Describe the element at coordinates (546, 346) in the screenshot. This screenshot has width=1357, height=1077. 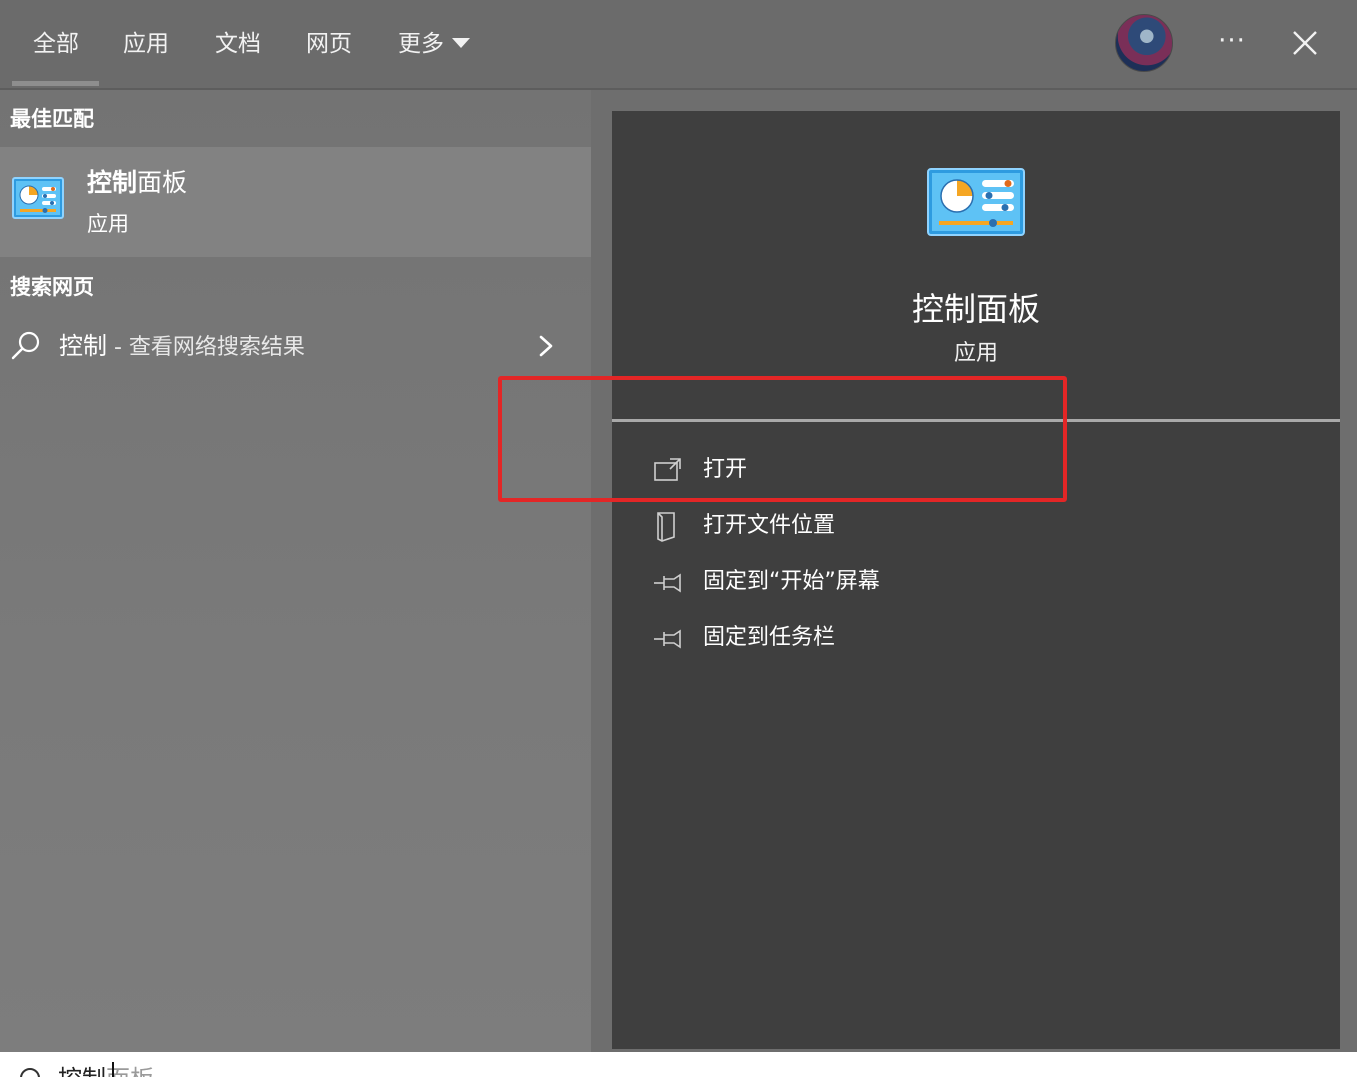
I see `chevron-right-icon` at that location.